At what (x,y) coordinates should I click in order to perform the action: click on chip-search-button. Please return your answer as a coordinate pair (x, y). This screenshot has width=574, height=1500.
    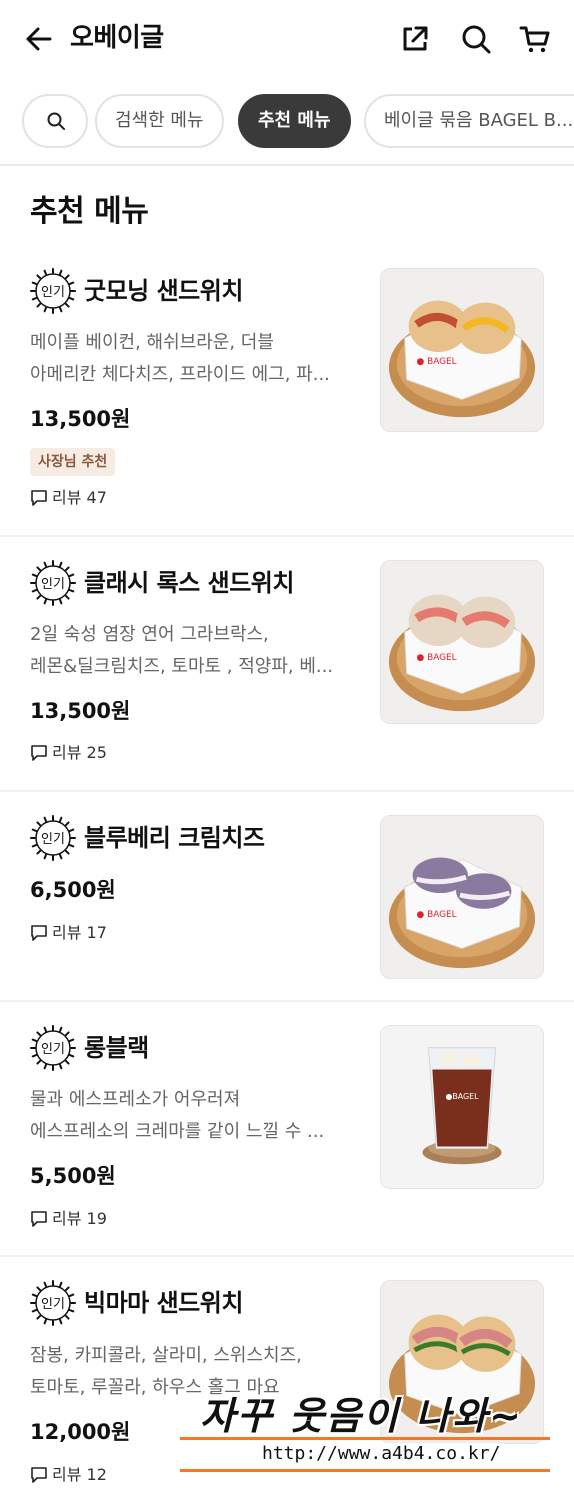
    Looking at the image, I should click on (55, 121).